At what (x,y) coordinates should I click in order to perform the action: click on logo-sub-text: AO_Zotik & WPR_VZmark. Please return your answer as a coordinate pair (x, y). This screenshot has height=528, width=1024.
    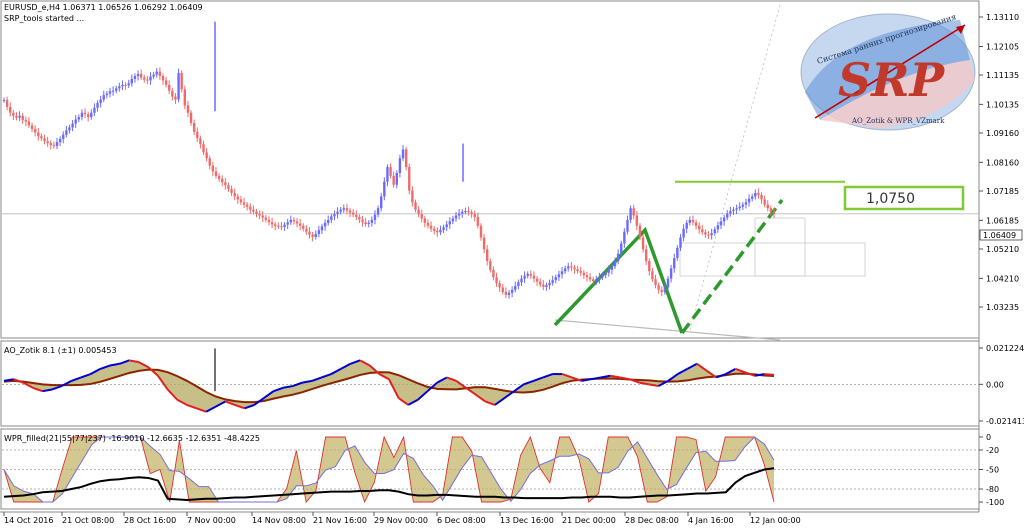
    Looking at the image, I should click on (898, 121).